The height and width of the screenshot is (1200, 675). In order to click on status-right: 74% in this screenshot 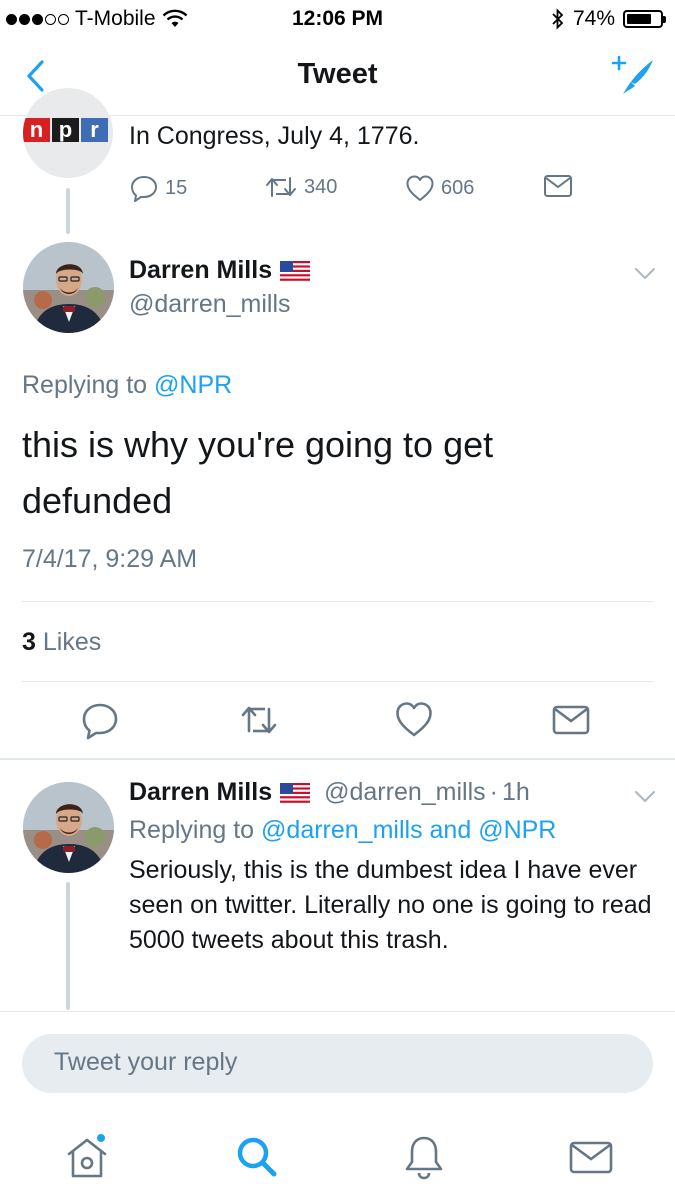, I will do `click(608, 19)`.